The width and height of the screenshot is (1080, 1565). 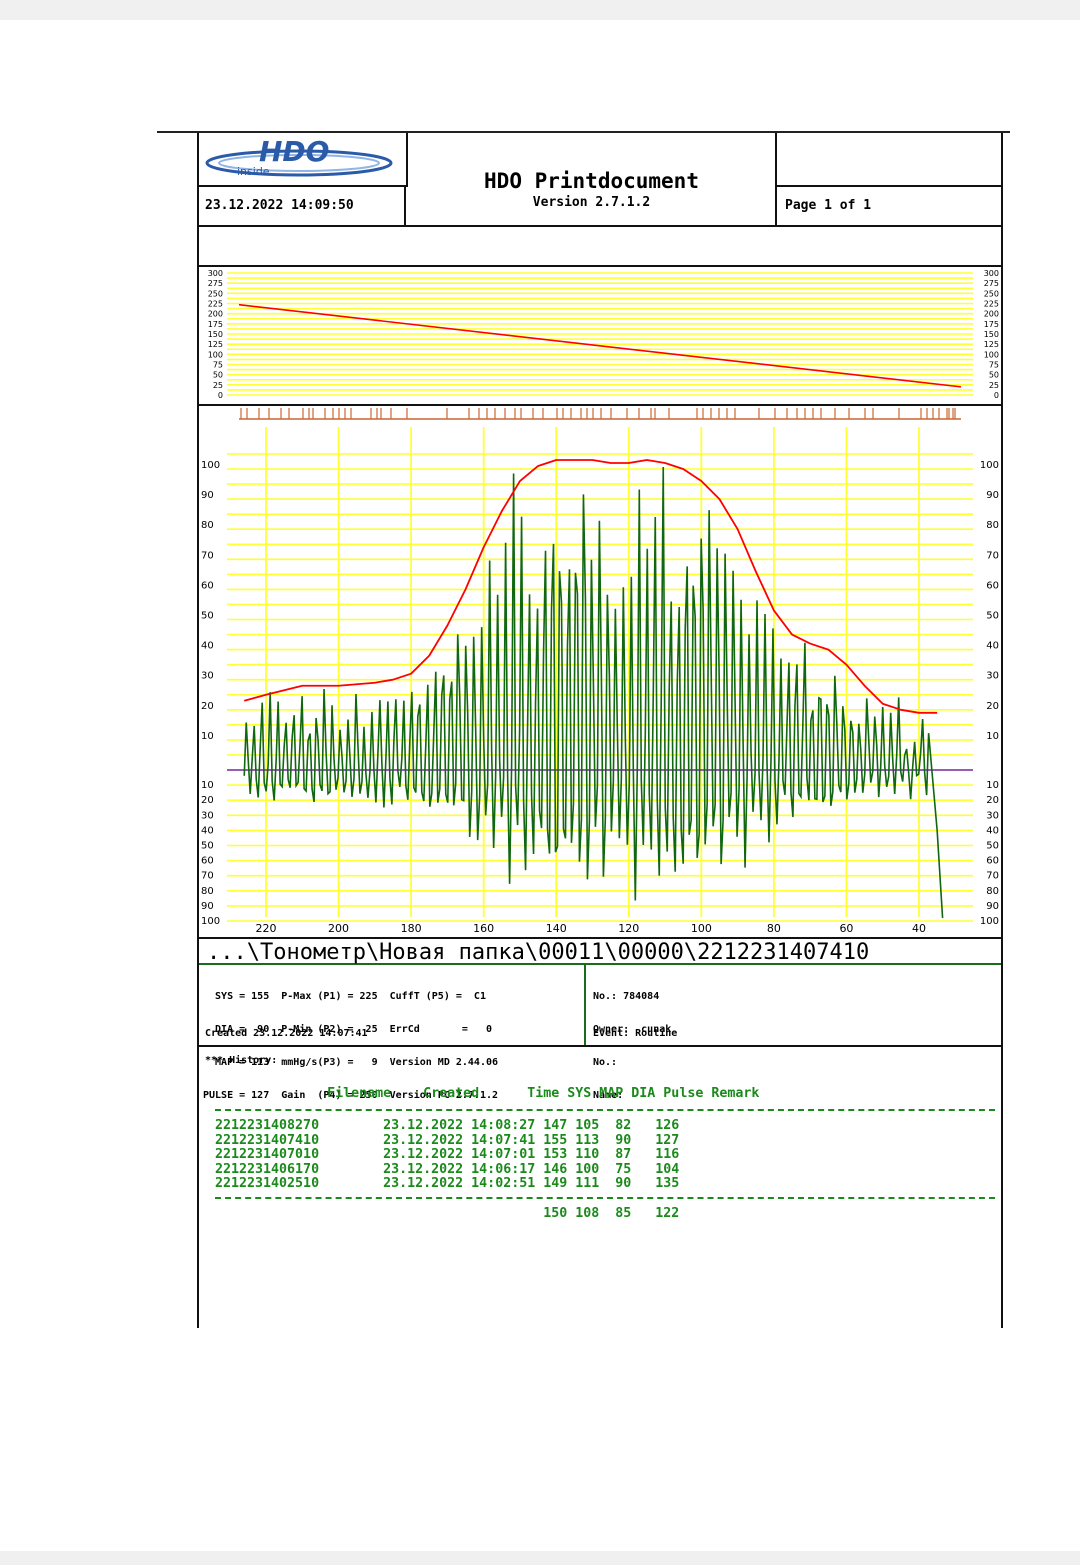 I want to click on x-tick-label: 140, so click(x=556, y=928).